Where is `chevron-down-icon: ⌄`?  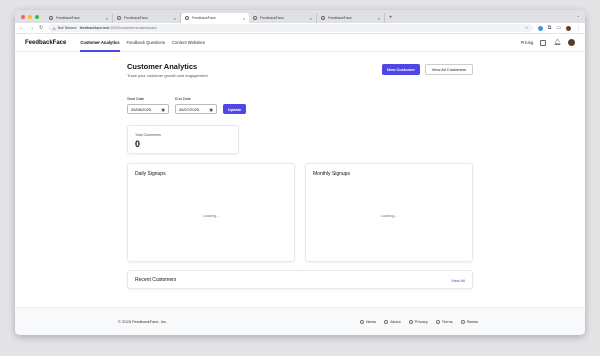
chevron-down-icon: ⌄ is located at coordinates (578, 15).